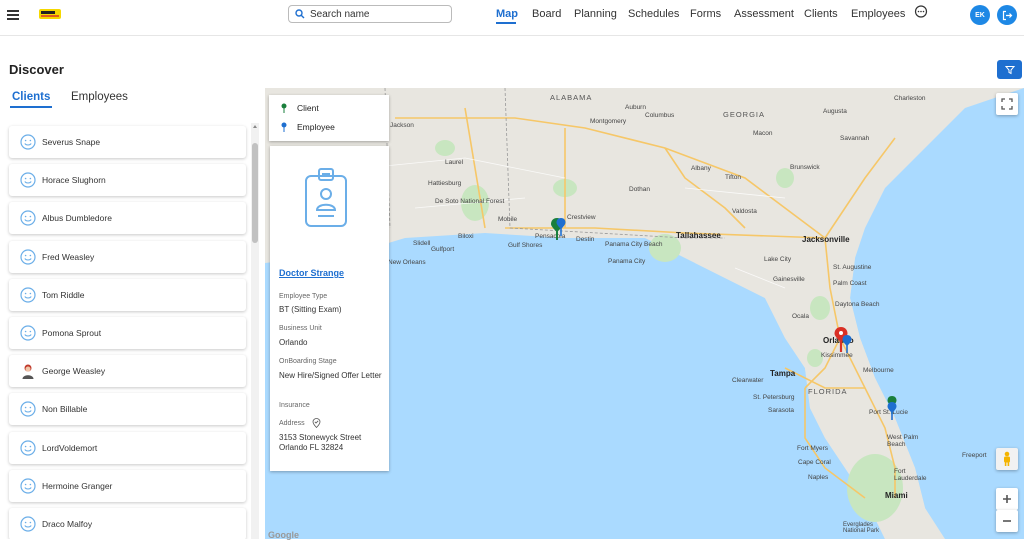  What do you see at coordinates (284, 127) in the screenshot?
I see `employee-pin-icon` at bounding box center [284, 127].